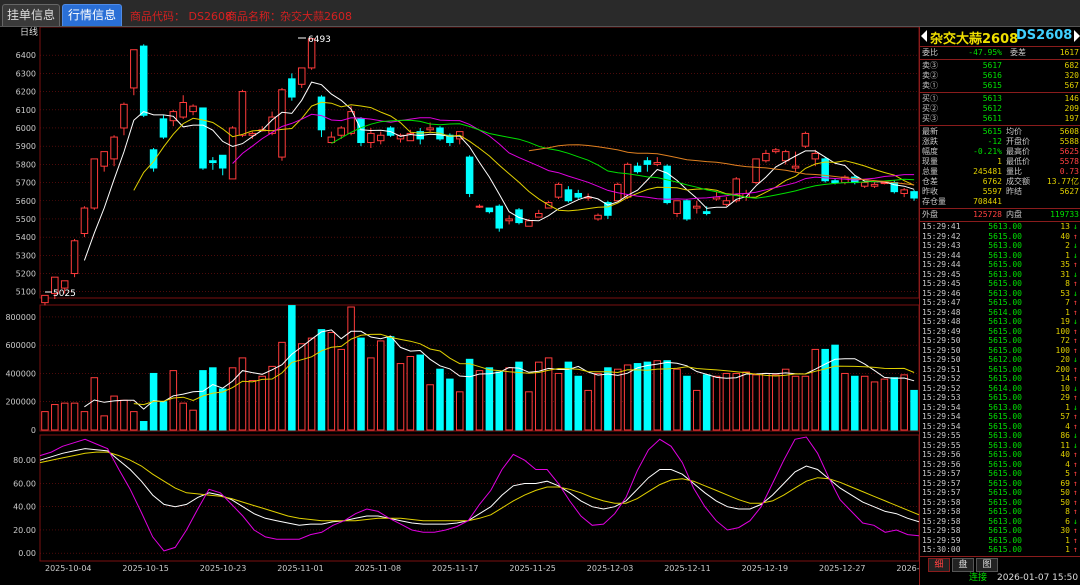 The width and height of the screenshot is (1080, 585). Describe the element at coordinates (92, 15) in the screenshot. I see `tab-quote-info: 行情信息` at that location.